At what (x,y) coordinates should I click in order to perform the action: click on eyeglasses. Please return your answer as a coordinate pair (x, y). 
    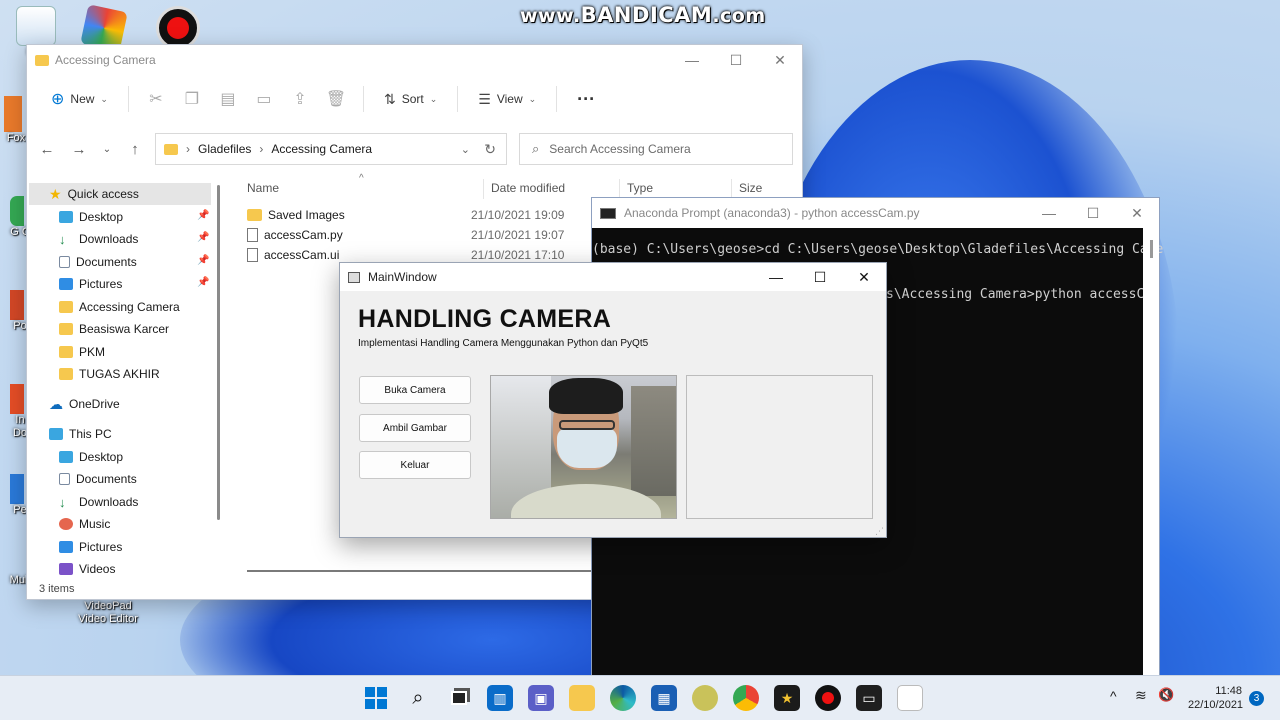
    Looking at the image, I should click on (587, 425).